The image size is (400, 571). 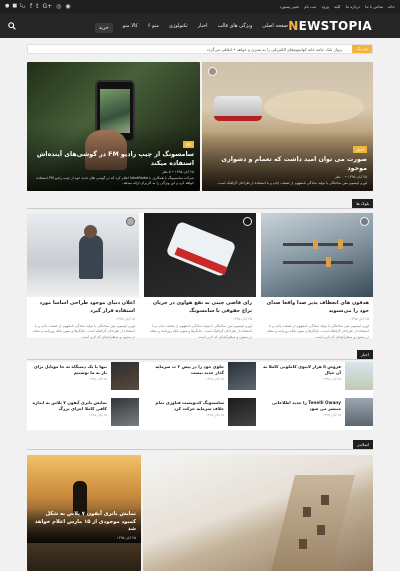 I want to click on thumb-bike, so click(x=359, y=376).